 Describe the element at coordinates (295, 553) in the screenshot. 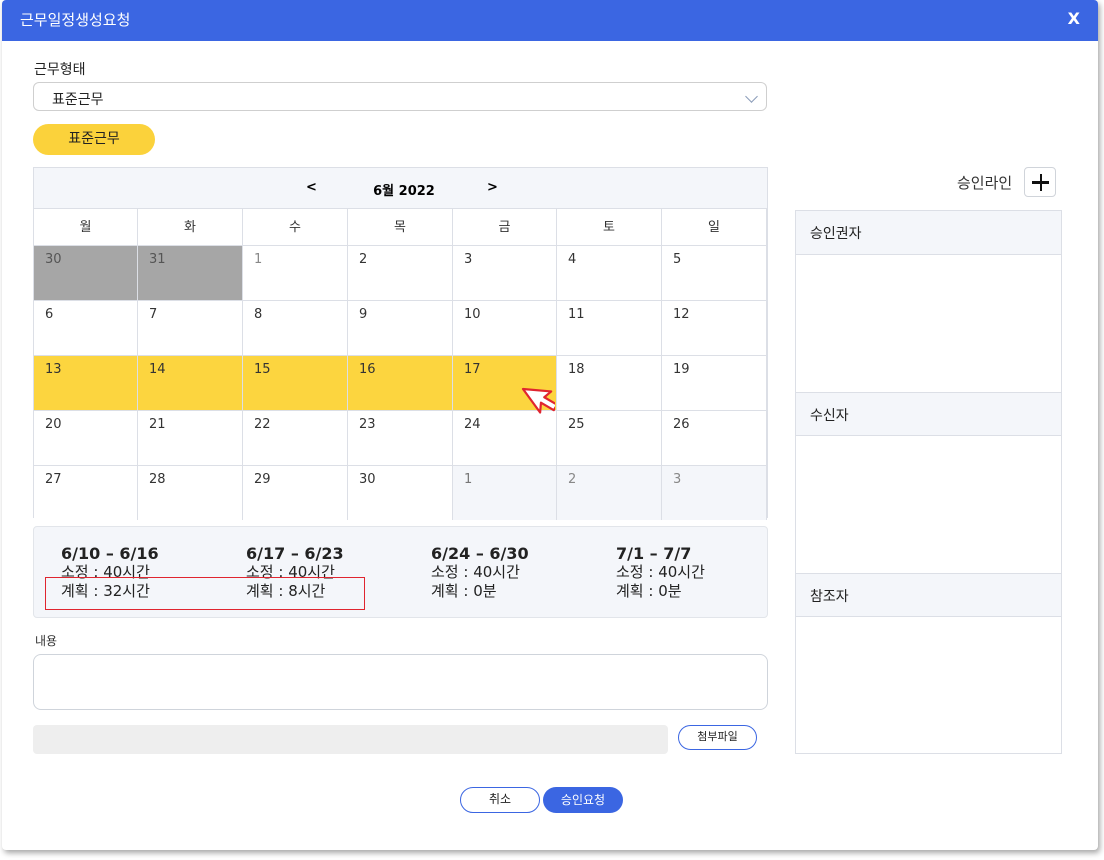

I see `week-range: 6/17 – 6/23` at that location.